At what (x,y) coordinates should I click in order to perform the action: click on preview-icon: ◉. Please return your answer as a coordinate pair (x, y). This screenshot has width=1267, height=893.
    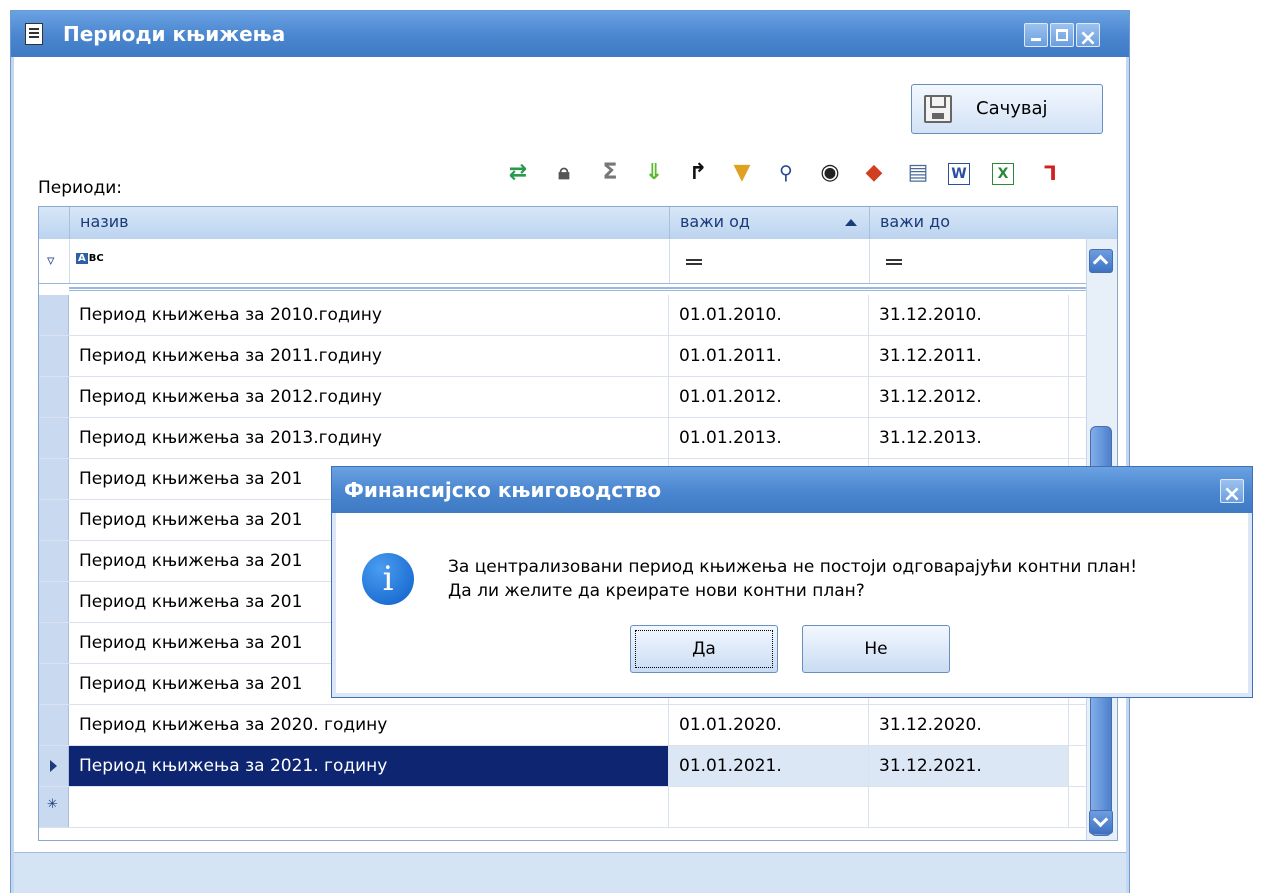
    Looking at the image, I should click on (830, 173).